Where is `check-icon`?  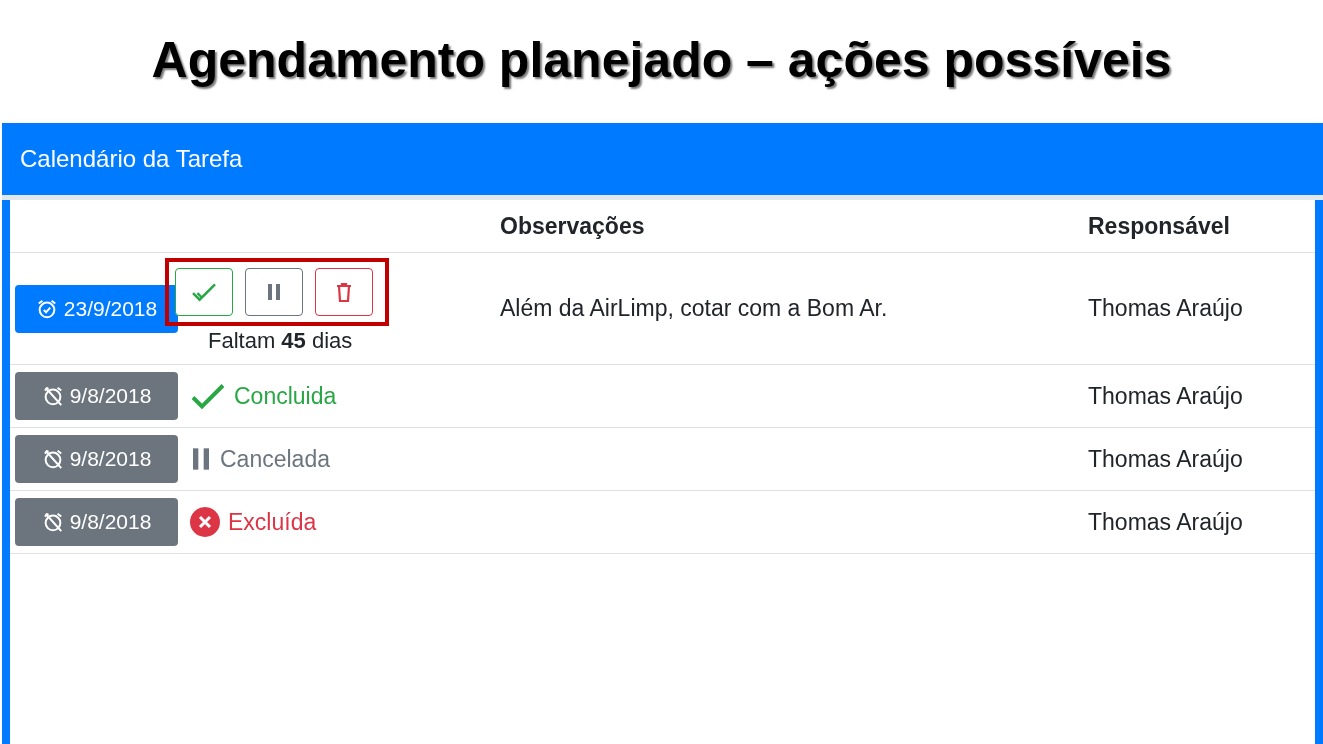
check-icon is located at coordinates (208, 396).